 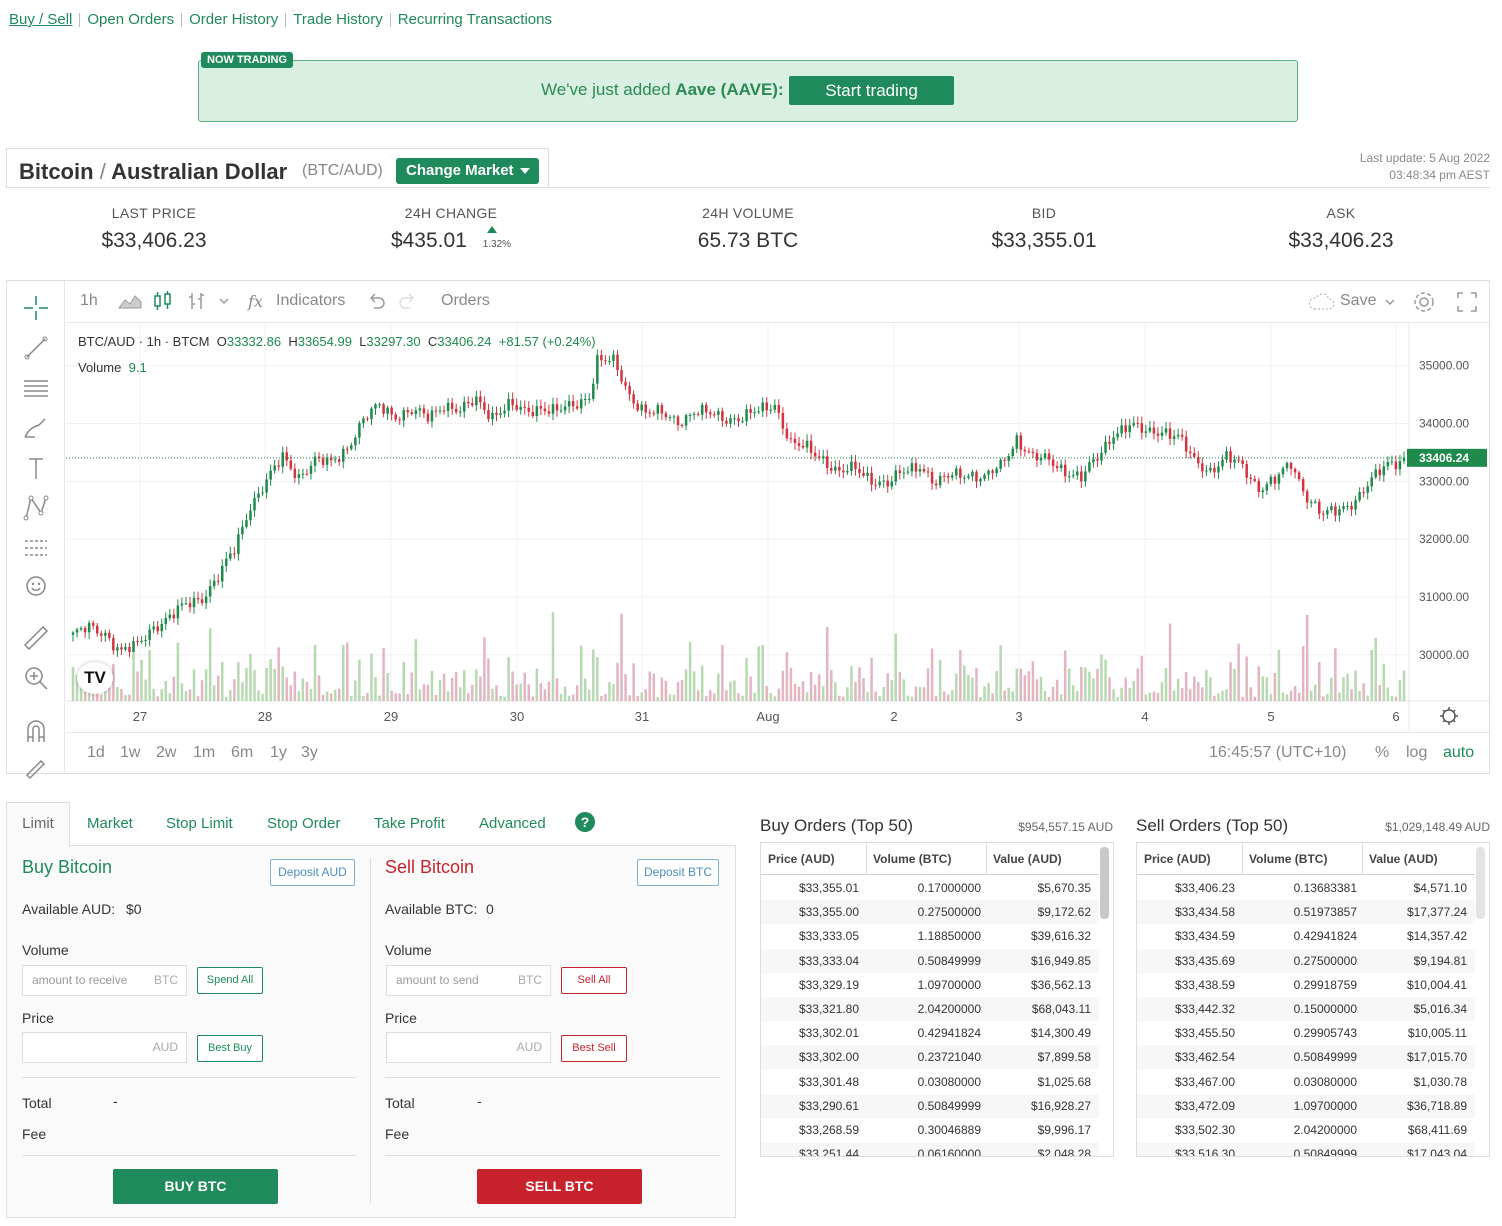 I want to click on table-row: $33,516.30 0.50849999 $17,043.04, so click(x=1306, y=1149).